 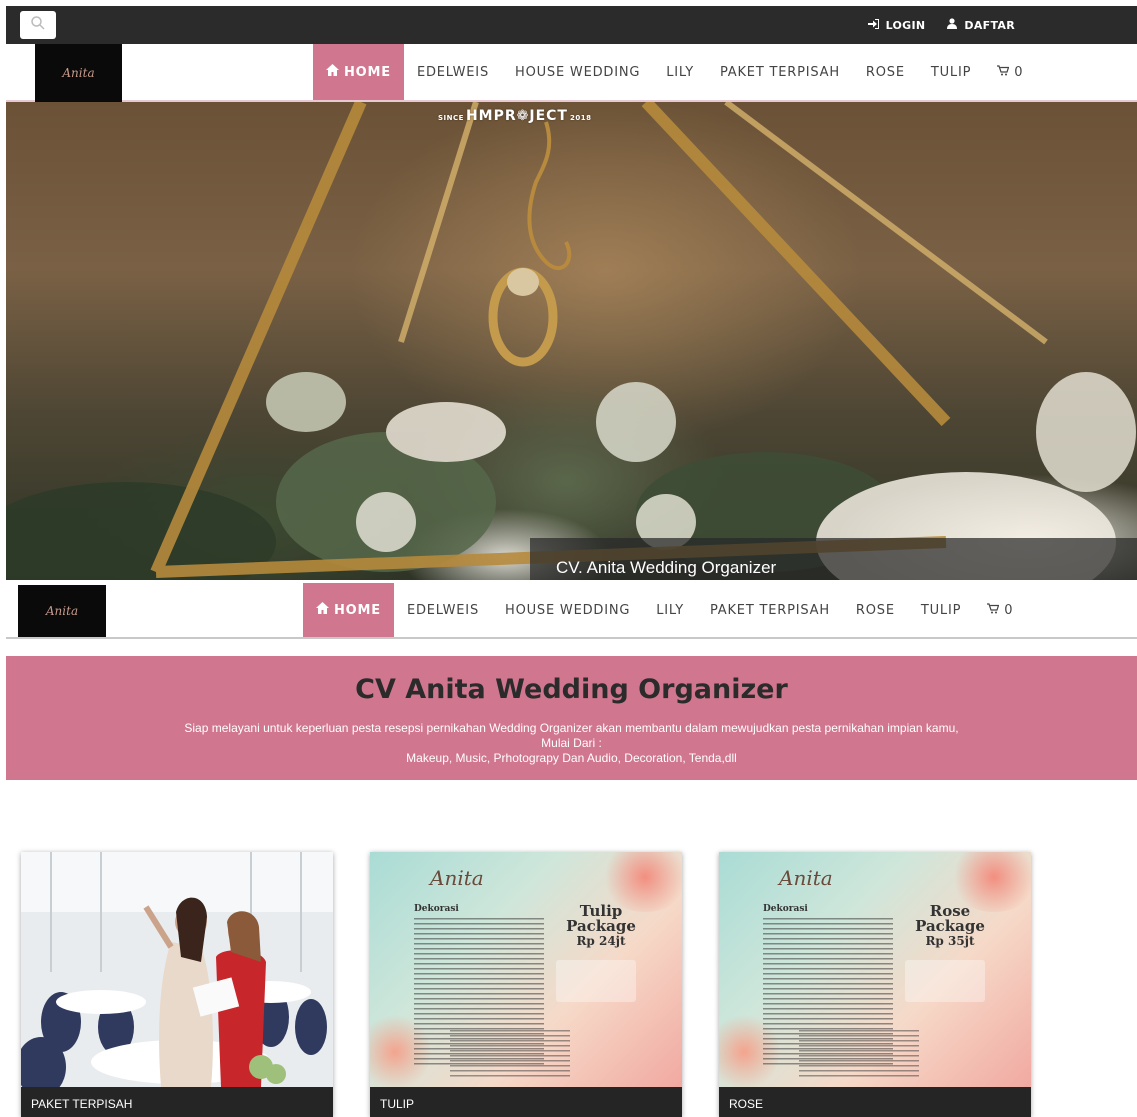 I want to click on card-poster: Anita Dekorasi Rose Package Rp 35jt, so click(x=875, y=969).